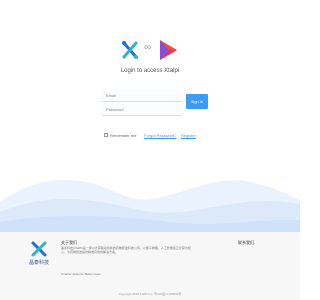 The width and height of the screenshot is (320, 300). Describe the element at coordinates (106, 135) in the screenshot. I see `remember-checkbox` at that location.